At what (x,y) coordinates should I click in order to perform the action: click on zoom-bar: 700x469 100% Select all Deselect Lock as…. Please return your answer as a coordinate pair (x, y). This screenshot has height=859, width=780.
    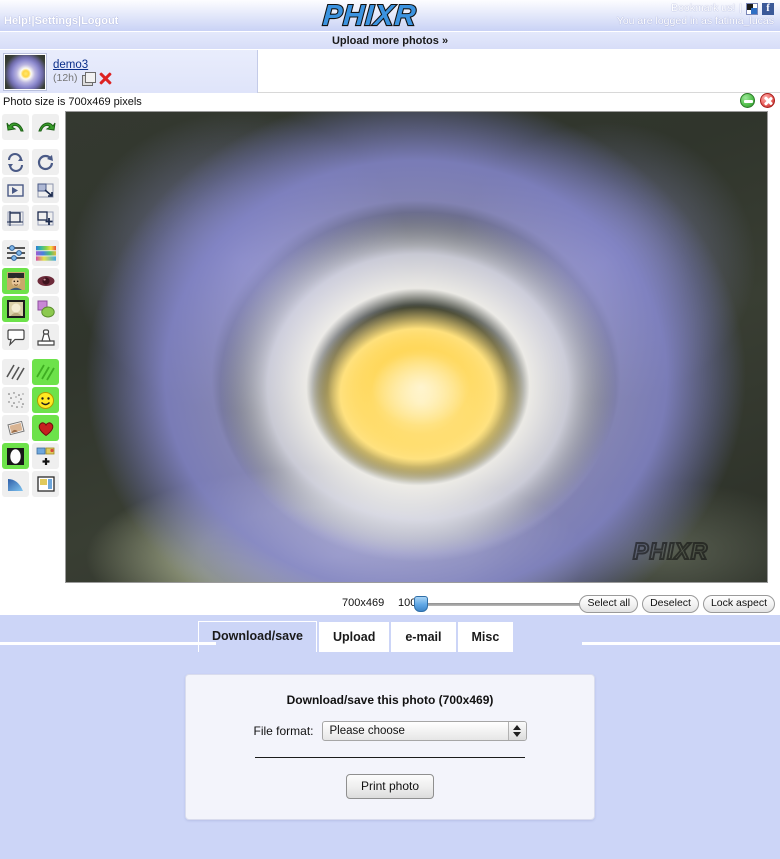
    Looking at the image, I should click on (390, 604).